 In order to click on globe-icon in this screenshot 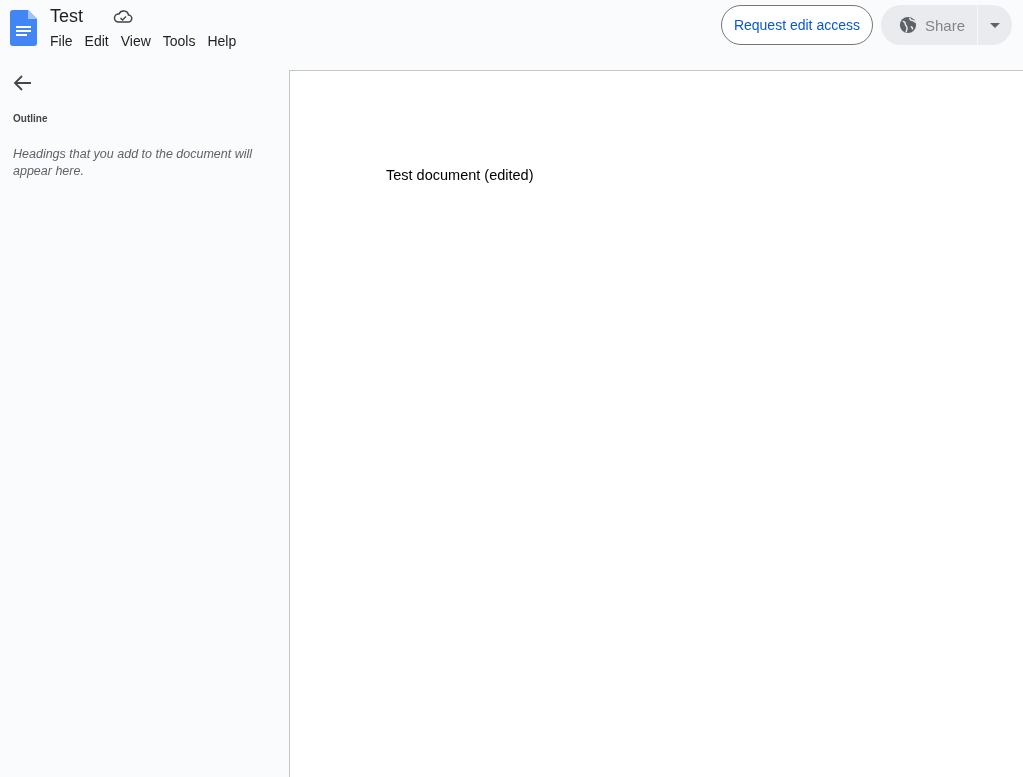, I will do `click(907, 25)`.